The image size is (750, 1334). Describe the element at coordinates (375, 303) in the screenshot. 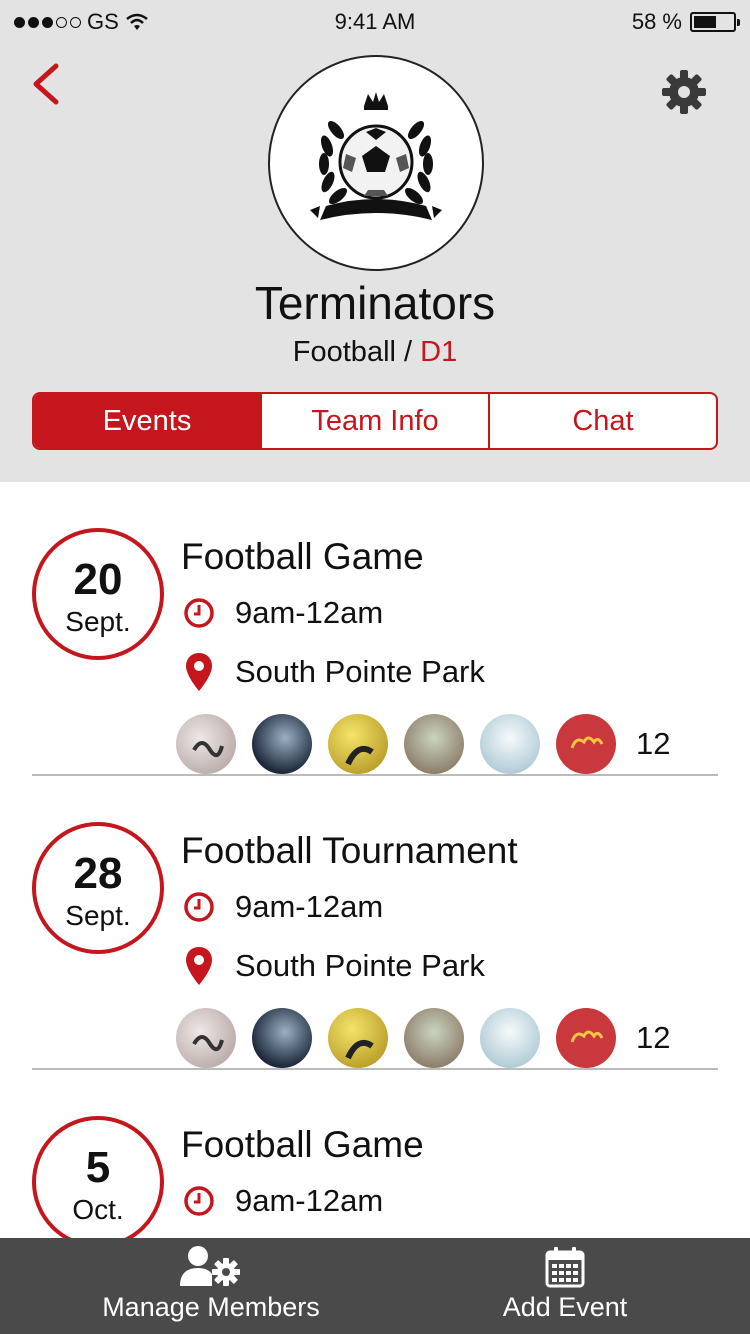

I see `team-name: Terminators` at that location.